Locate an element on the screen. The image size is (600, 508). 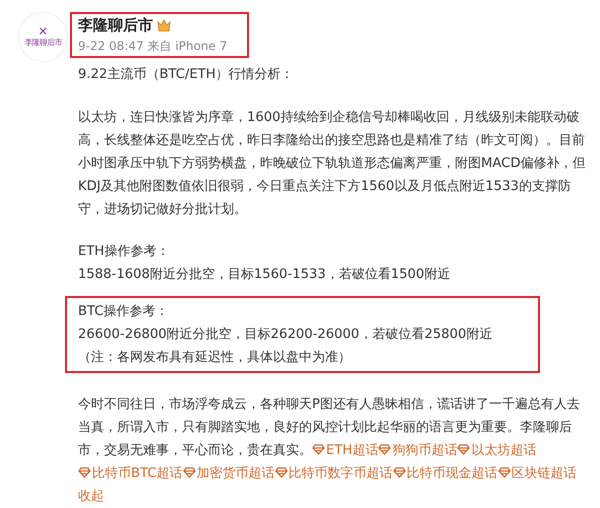
logo-icon is located at coordinates (43, 30).